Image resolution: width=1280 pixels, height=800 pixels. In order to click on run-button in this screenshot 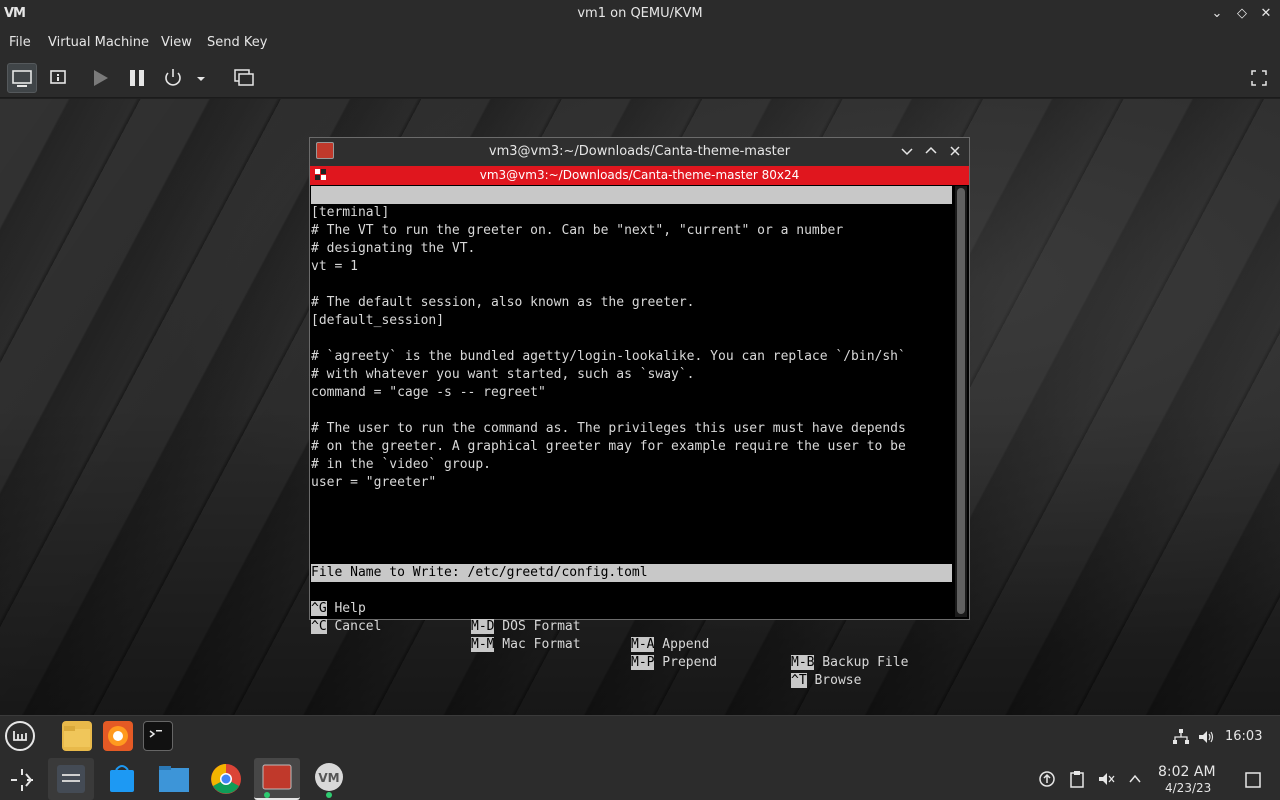, I will do `click(100, 78)`.